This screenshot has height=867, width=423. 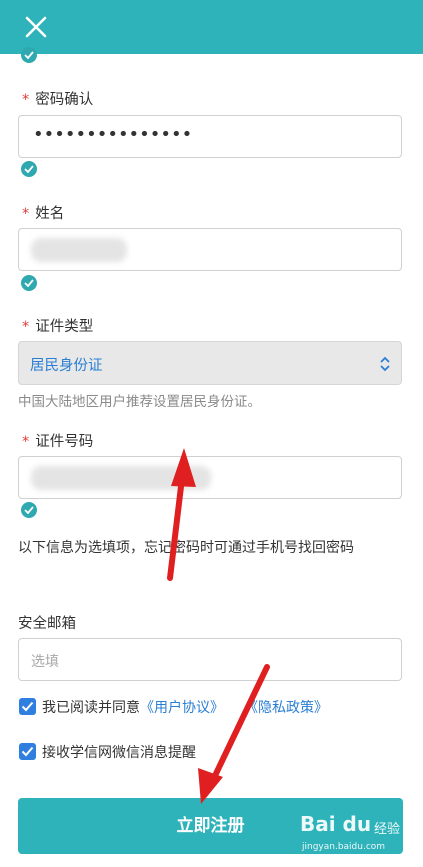 I want to click on email-label-text: 安全邮箱, so click(x=47, y=624).